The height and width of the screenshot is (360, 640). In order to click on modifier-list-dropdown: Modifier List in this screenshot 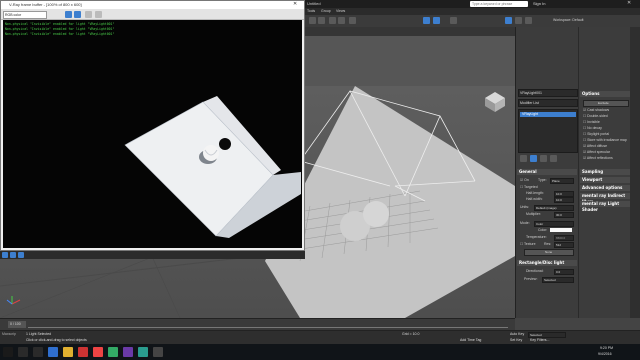, I will do `click(548, 103)`.